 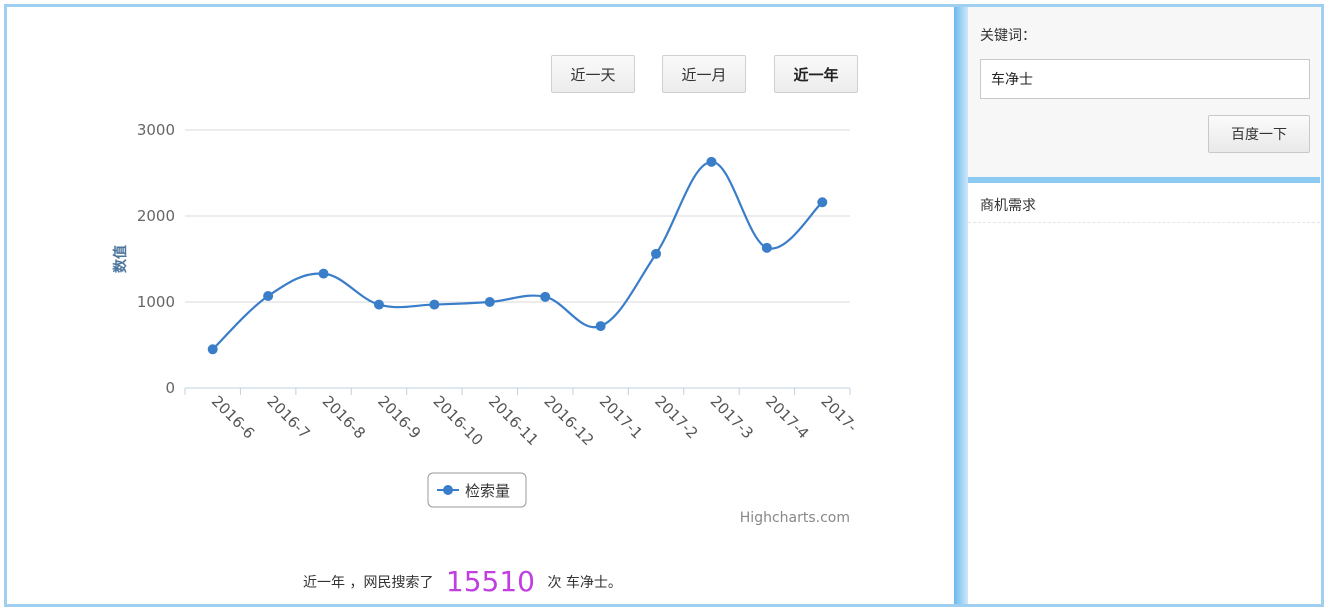 I want to click on summary-count: 15510, so click(x=490, y=581).